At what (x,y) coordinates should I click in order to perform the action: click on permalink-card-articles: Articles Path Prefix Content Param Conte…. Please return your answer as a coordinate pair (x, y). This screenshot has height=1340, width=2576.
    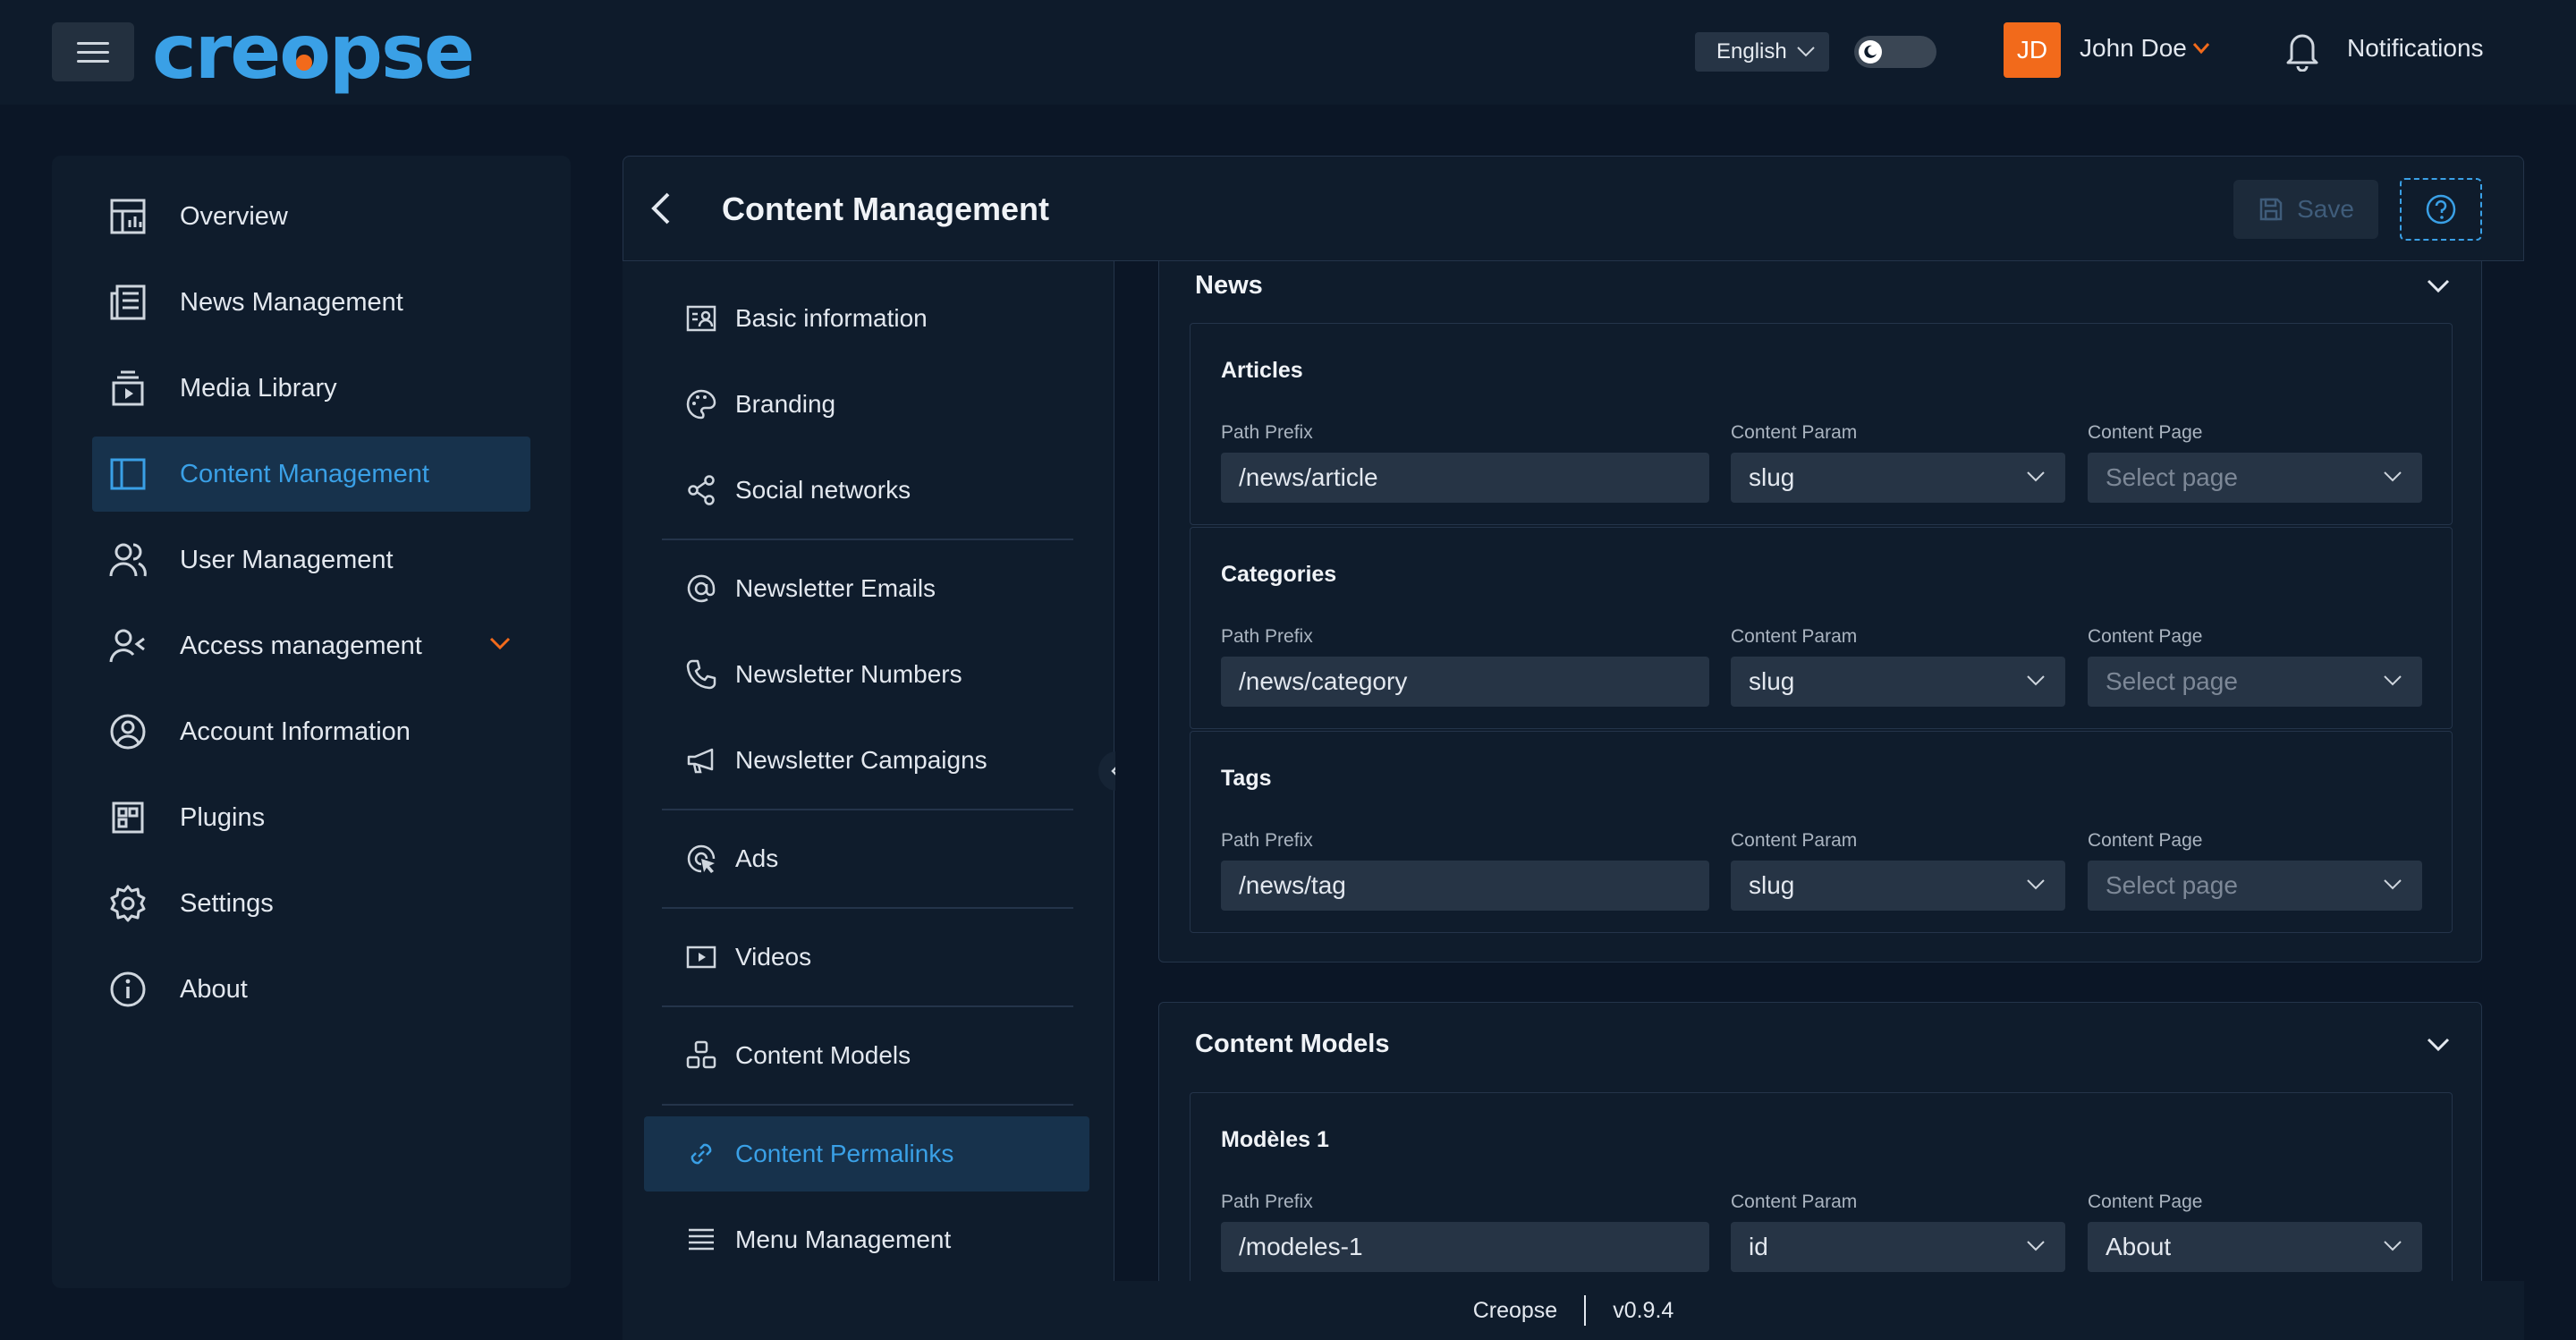
    Looking at the image, I should click on (1821, 424).